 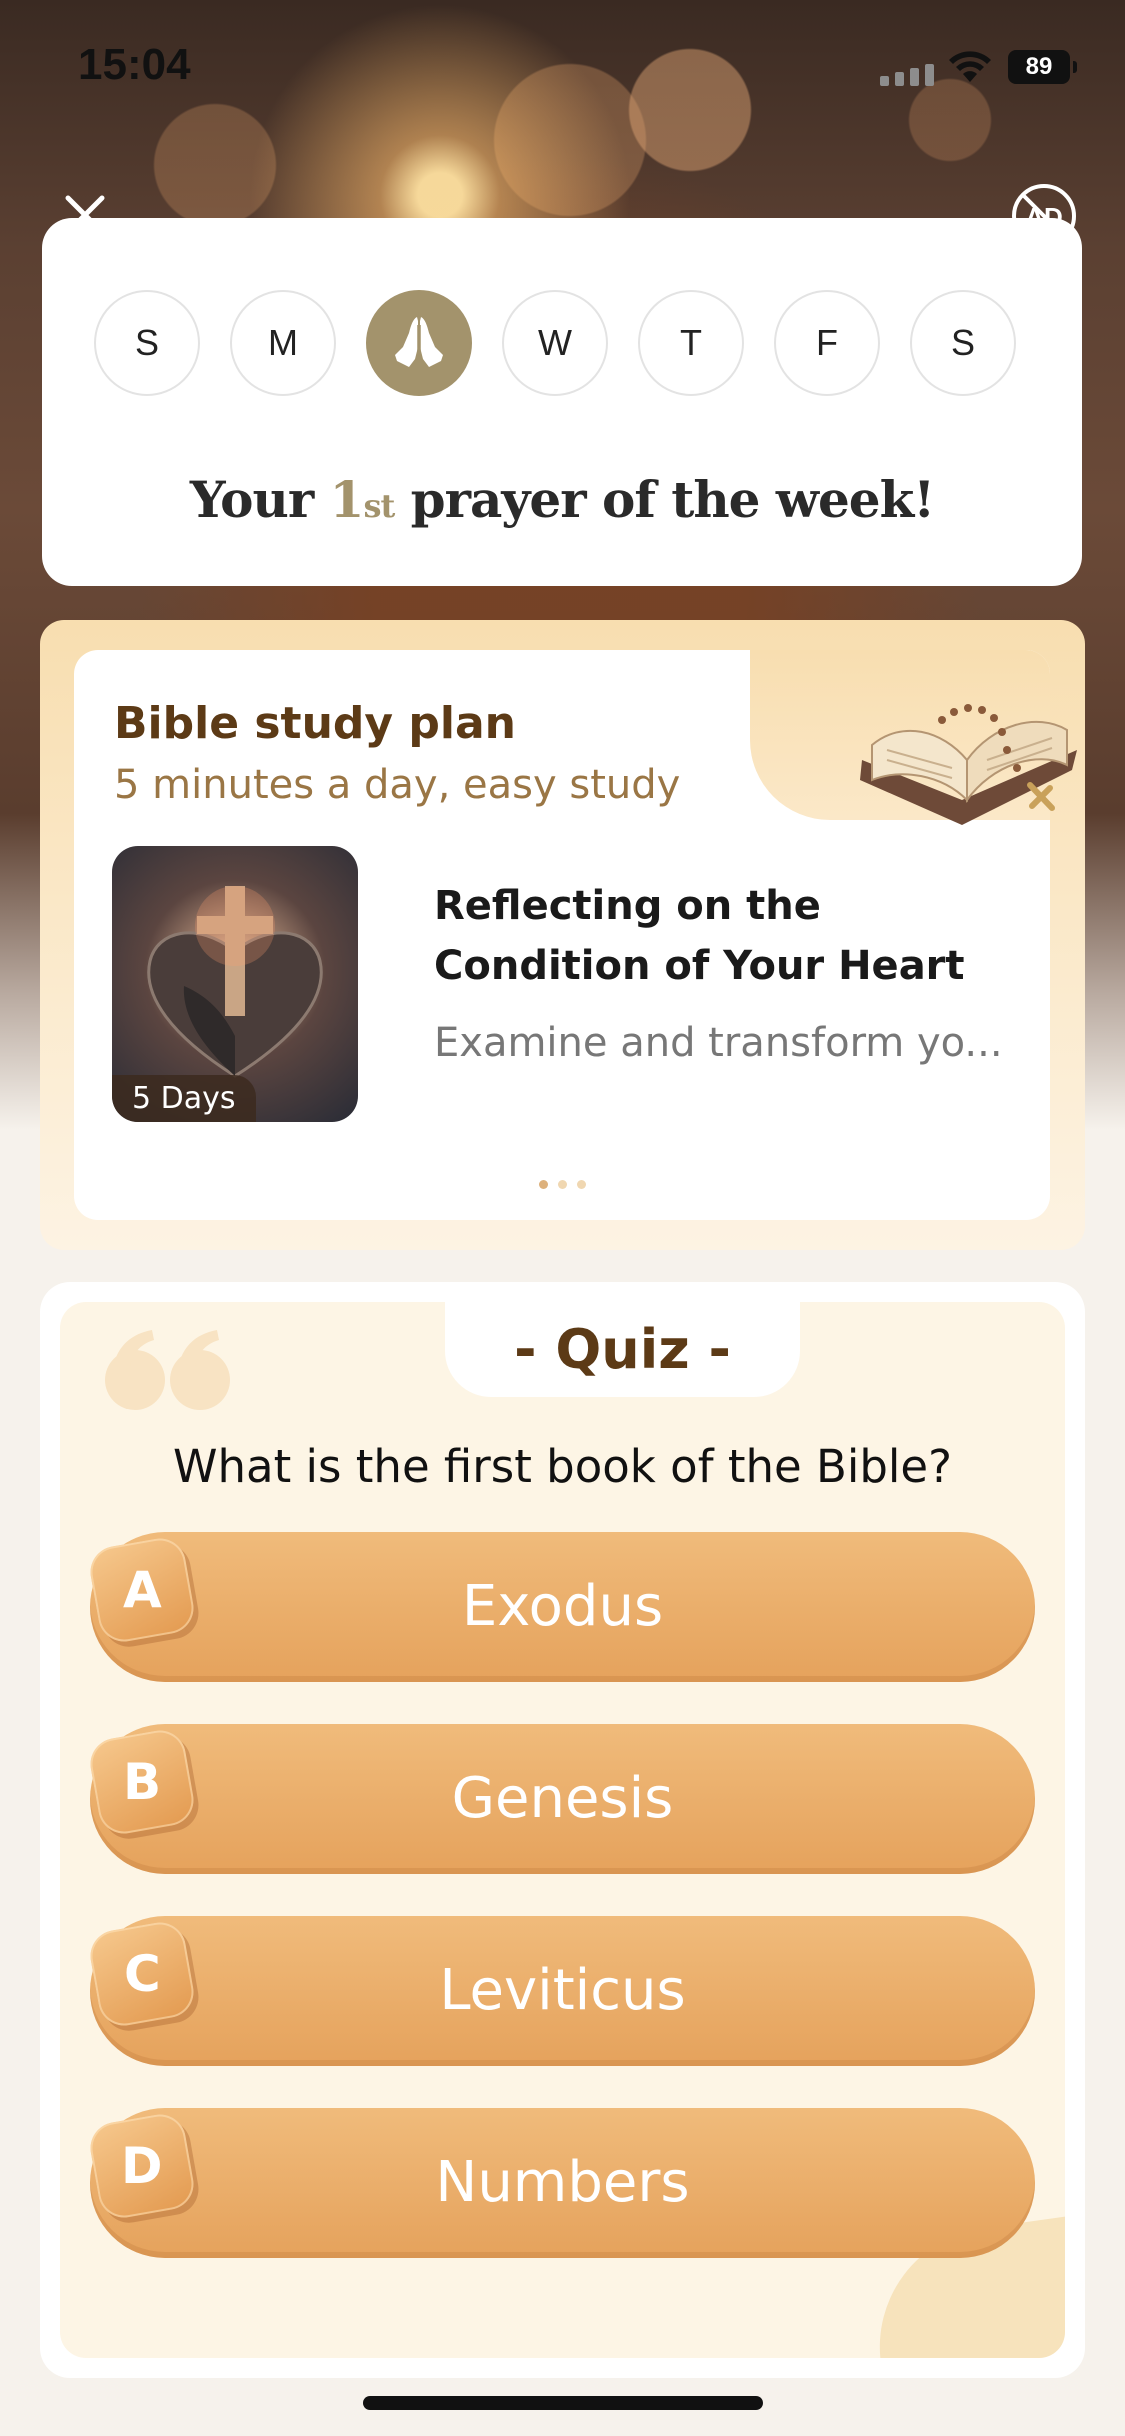 I want to click on day-thursday: T, so click(x=691, y=343).